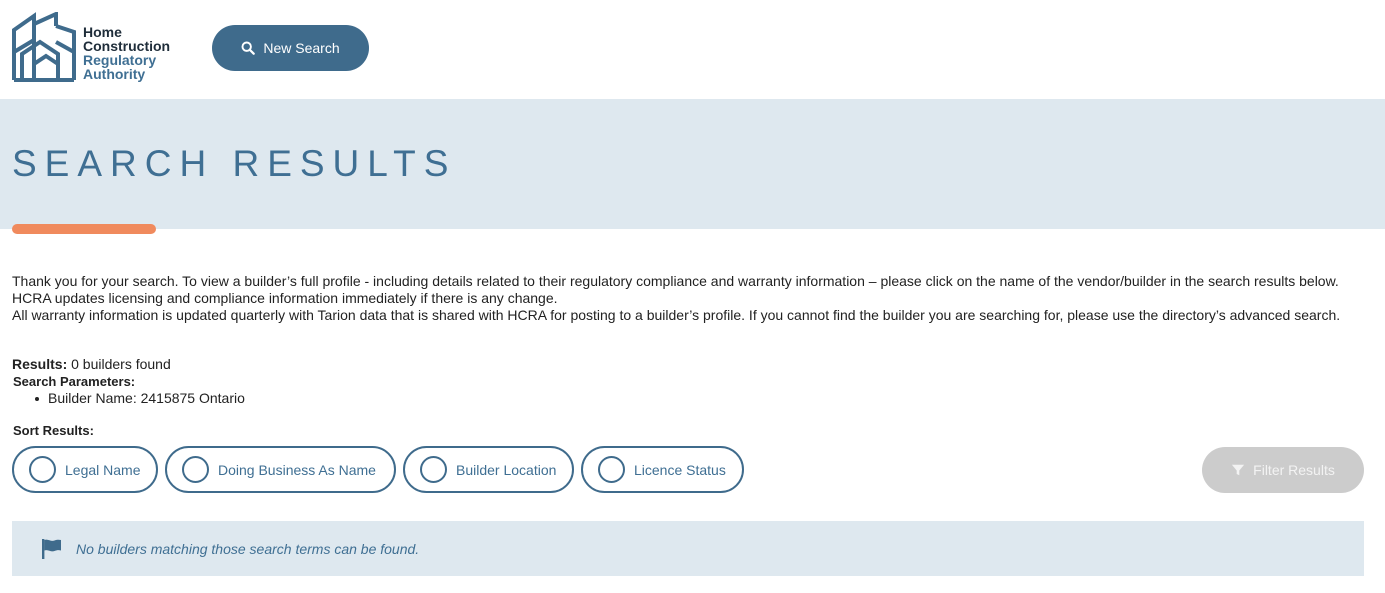 The image size is (1385, 593). Describe the element at coordinates (301, 48) in the screenshot. I see `new-search-label: New Search` at that location.